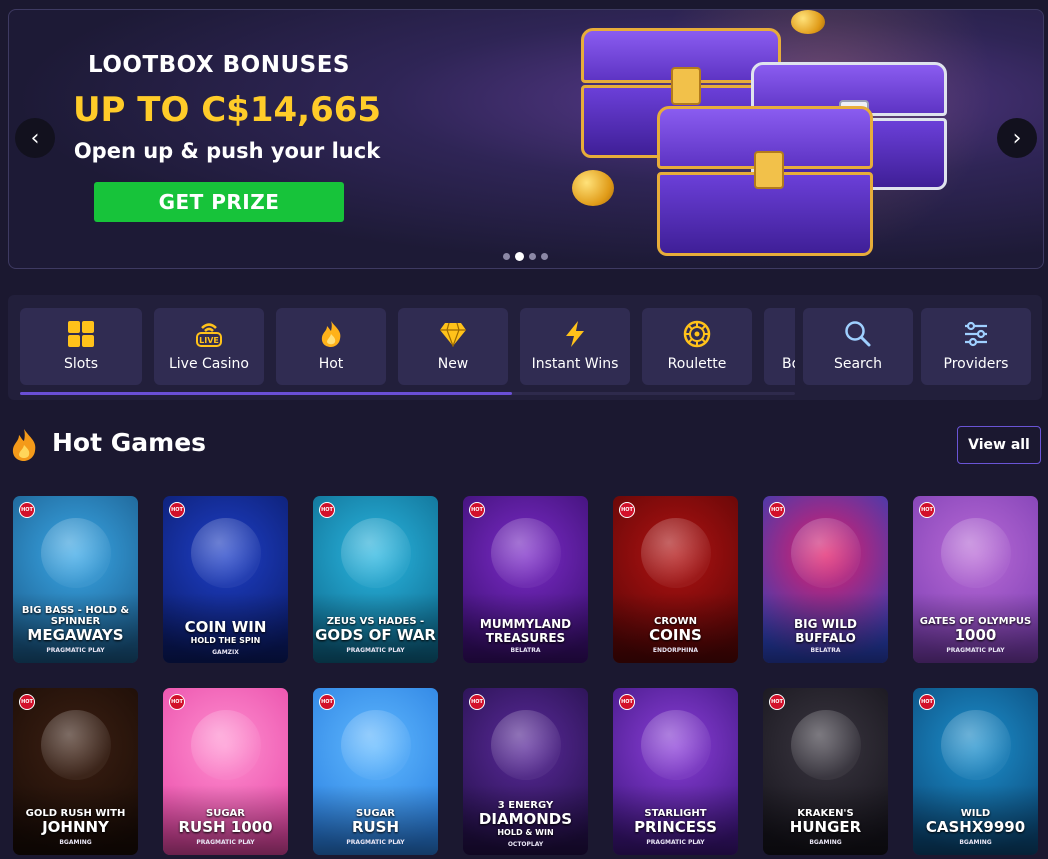 The height and width of the screenshot is (859, 1048). I want to click on category-label: Live Casino, so click(208, 364).